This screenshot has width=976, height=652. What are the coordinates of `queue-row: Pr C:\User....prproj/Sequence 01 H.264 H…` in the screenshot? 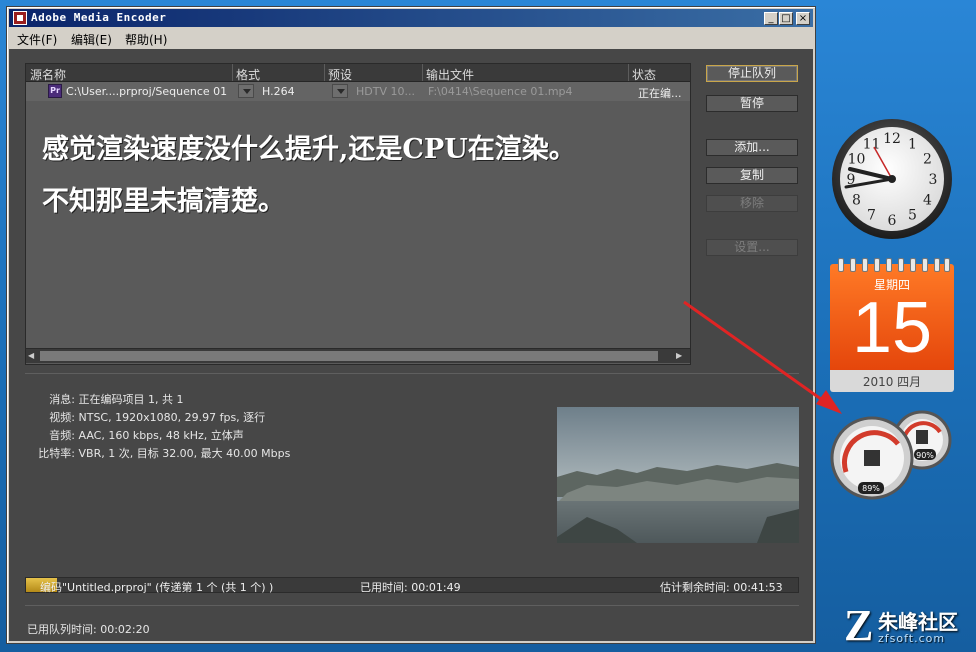 It's located at (358, 91).